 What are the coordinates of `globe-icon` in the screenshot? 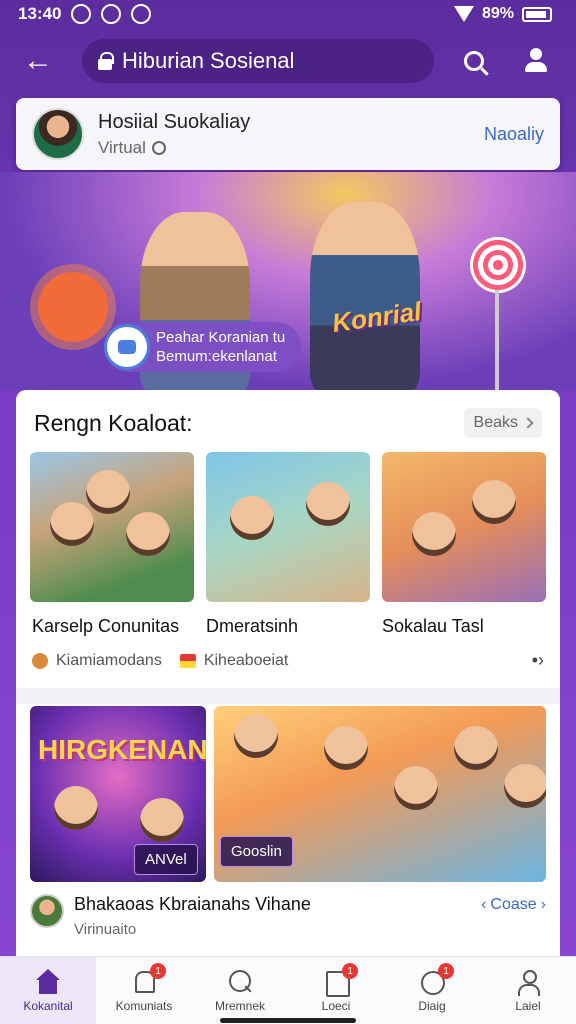 It's located at (158, 147).